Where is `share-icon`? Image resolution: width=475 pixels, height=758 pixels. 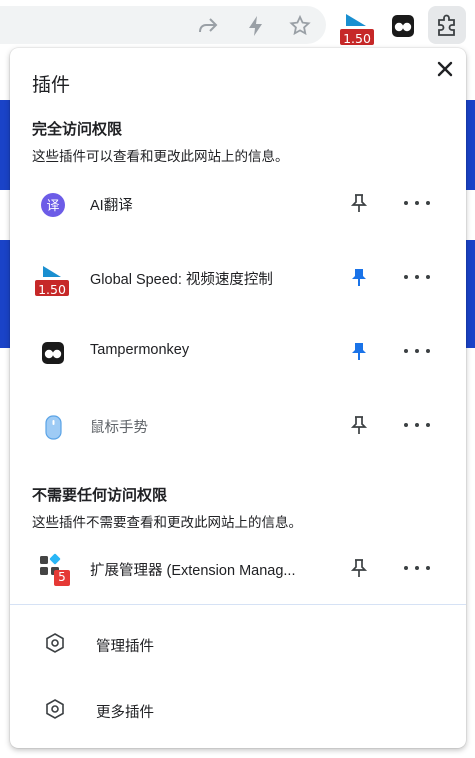 share-icon is located at coordinates (208, 26).